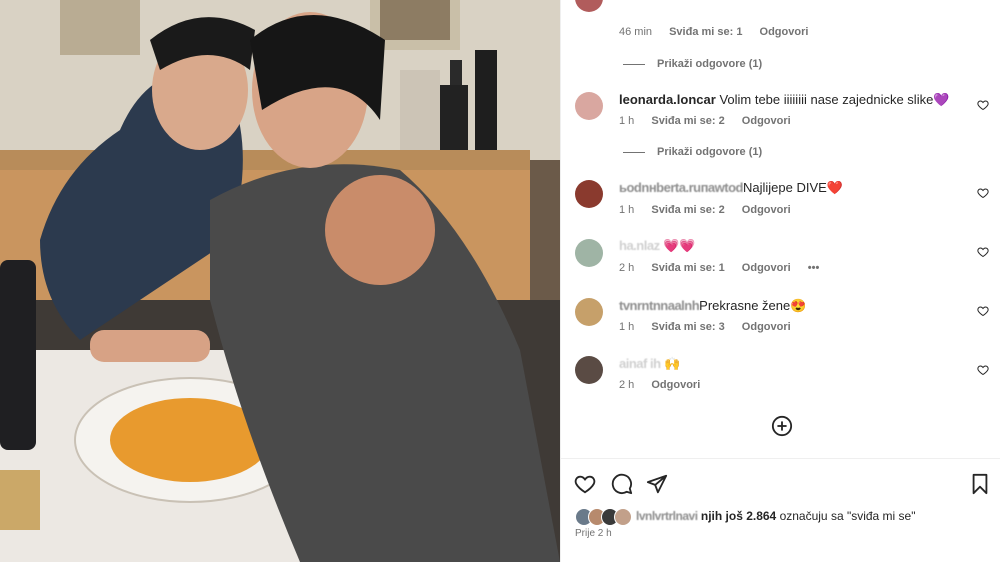 The width and height of the screenshot is (1000, 562). Describe the element at coordinates (980, 484) in the screenshot. I see `bookmark-icon` at that location.